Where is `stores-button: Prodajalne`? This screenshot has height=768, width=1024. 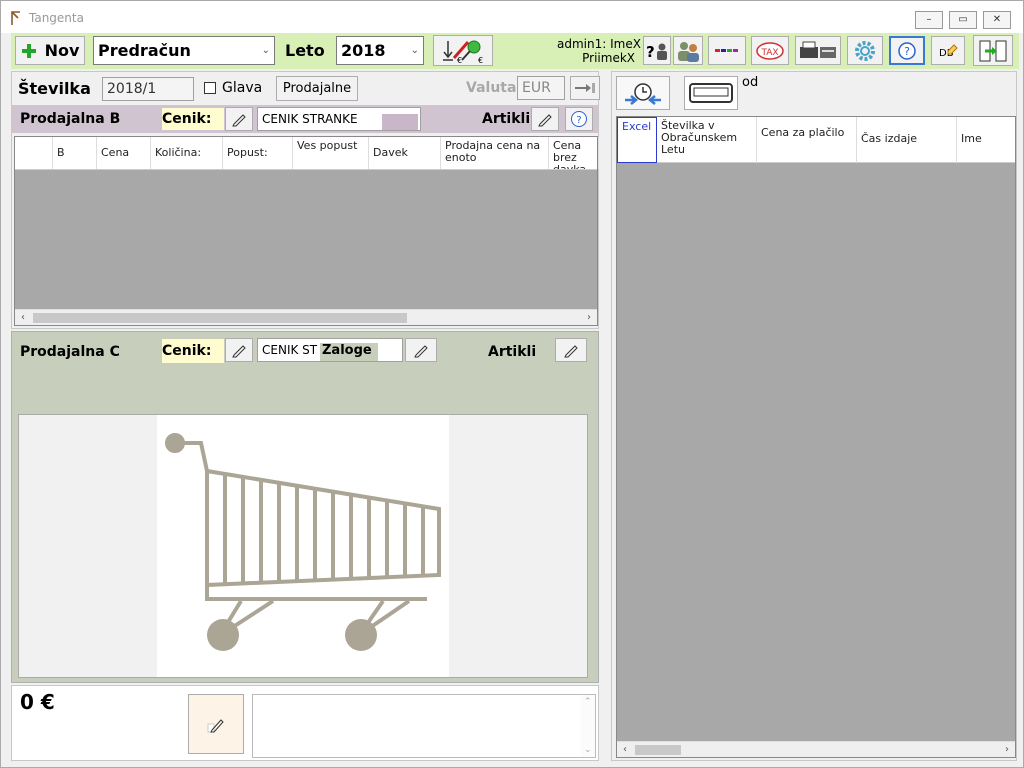 stores-button: Prodajalne is located at coordinates (317, 88).